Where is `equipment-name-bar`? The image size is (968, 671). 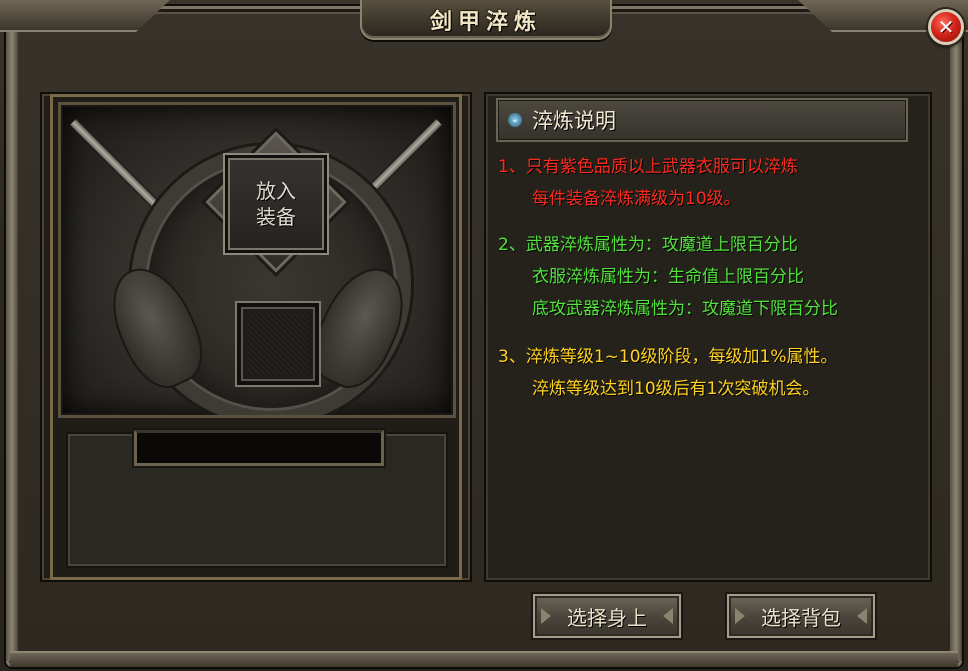 equipment-name-bar is located at coordinates (259, 448).